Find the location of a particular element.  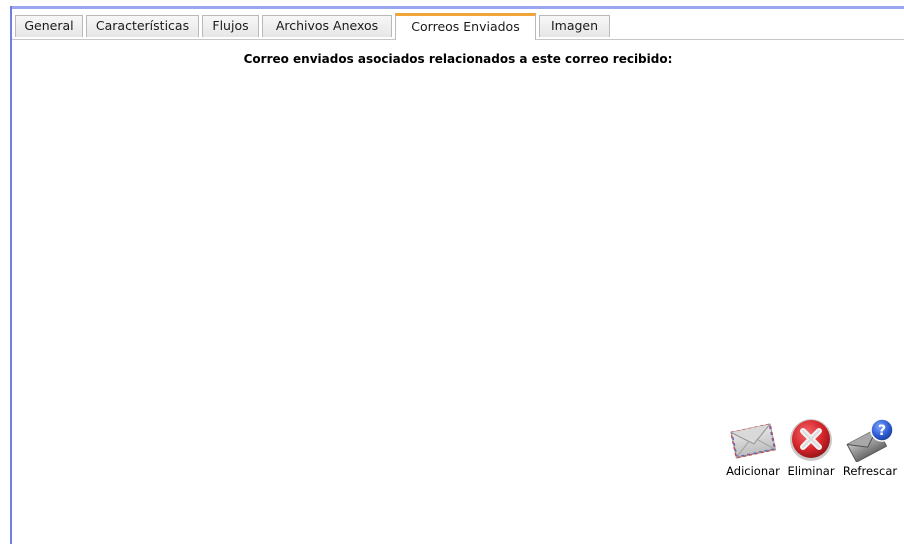

add-label: Adicionar is located at coordinates (753, 471).